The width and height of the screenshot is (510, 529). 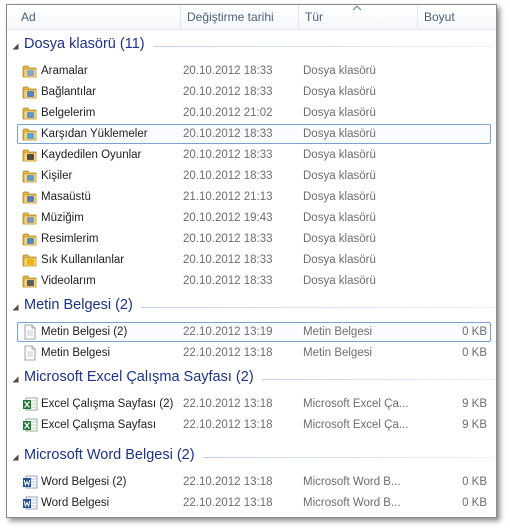 What do you see at coordinates (29, 218) in the screenshot?
I see `music-folder-icon` at bounding box center [29, 218].